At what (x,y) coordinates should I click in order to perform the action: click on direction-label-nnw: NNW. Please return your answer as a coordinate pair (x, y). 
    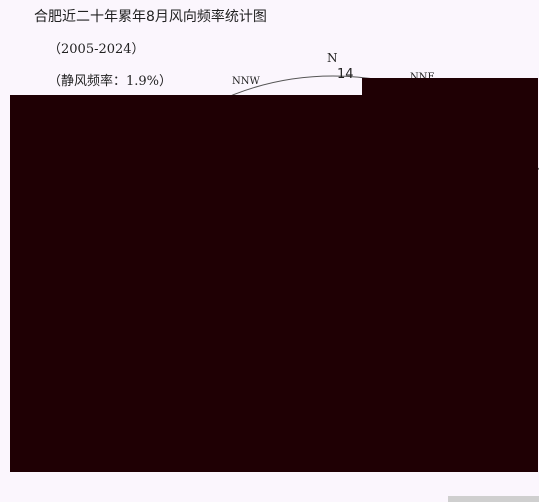
    Looking at the image, I should click on (246, 81).